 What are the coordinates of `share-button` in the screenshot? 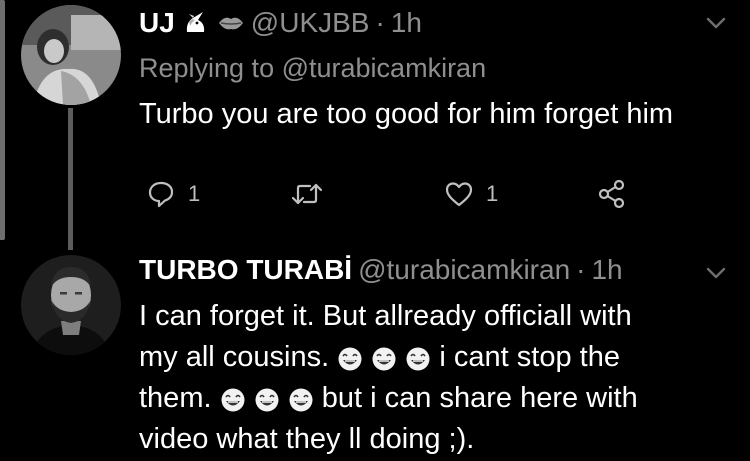 It's located at (612, 194).